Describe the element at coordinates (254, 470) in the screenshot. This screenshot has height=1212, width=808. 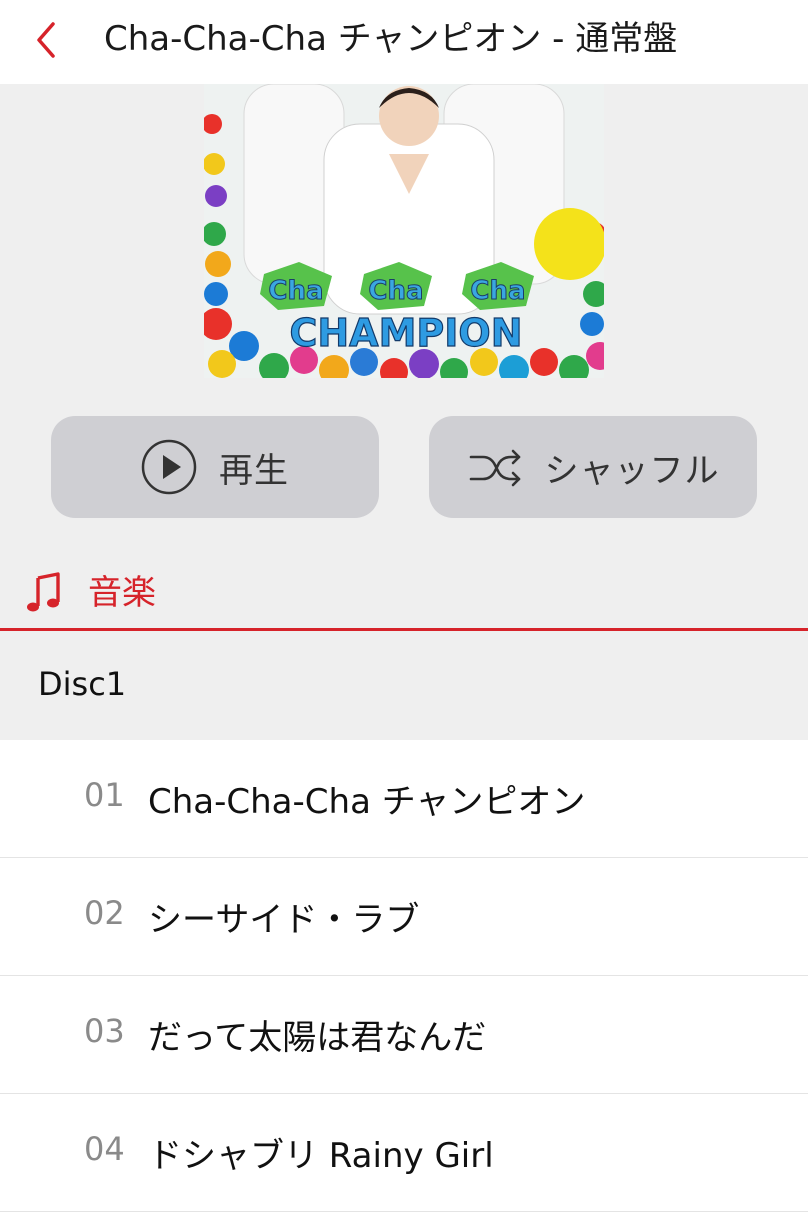
I see `play-label: 再生` at that location.